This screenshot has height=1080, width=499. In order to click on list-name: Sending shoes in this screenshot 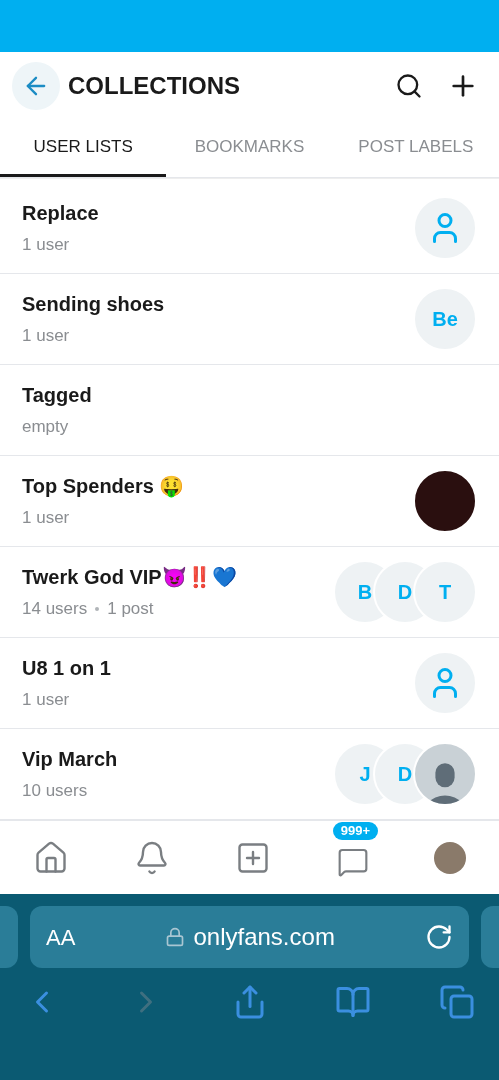, I will do `click(94, 305)`.